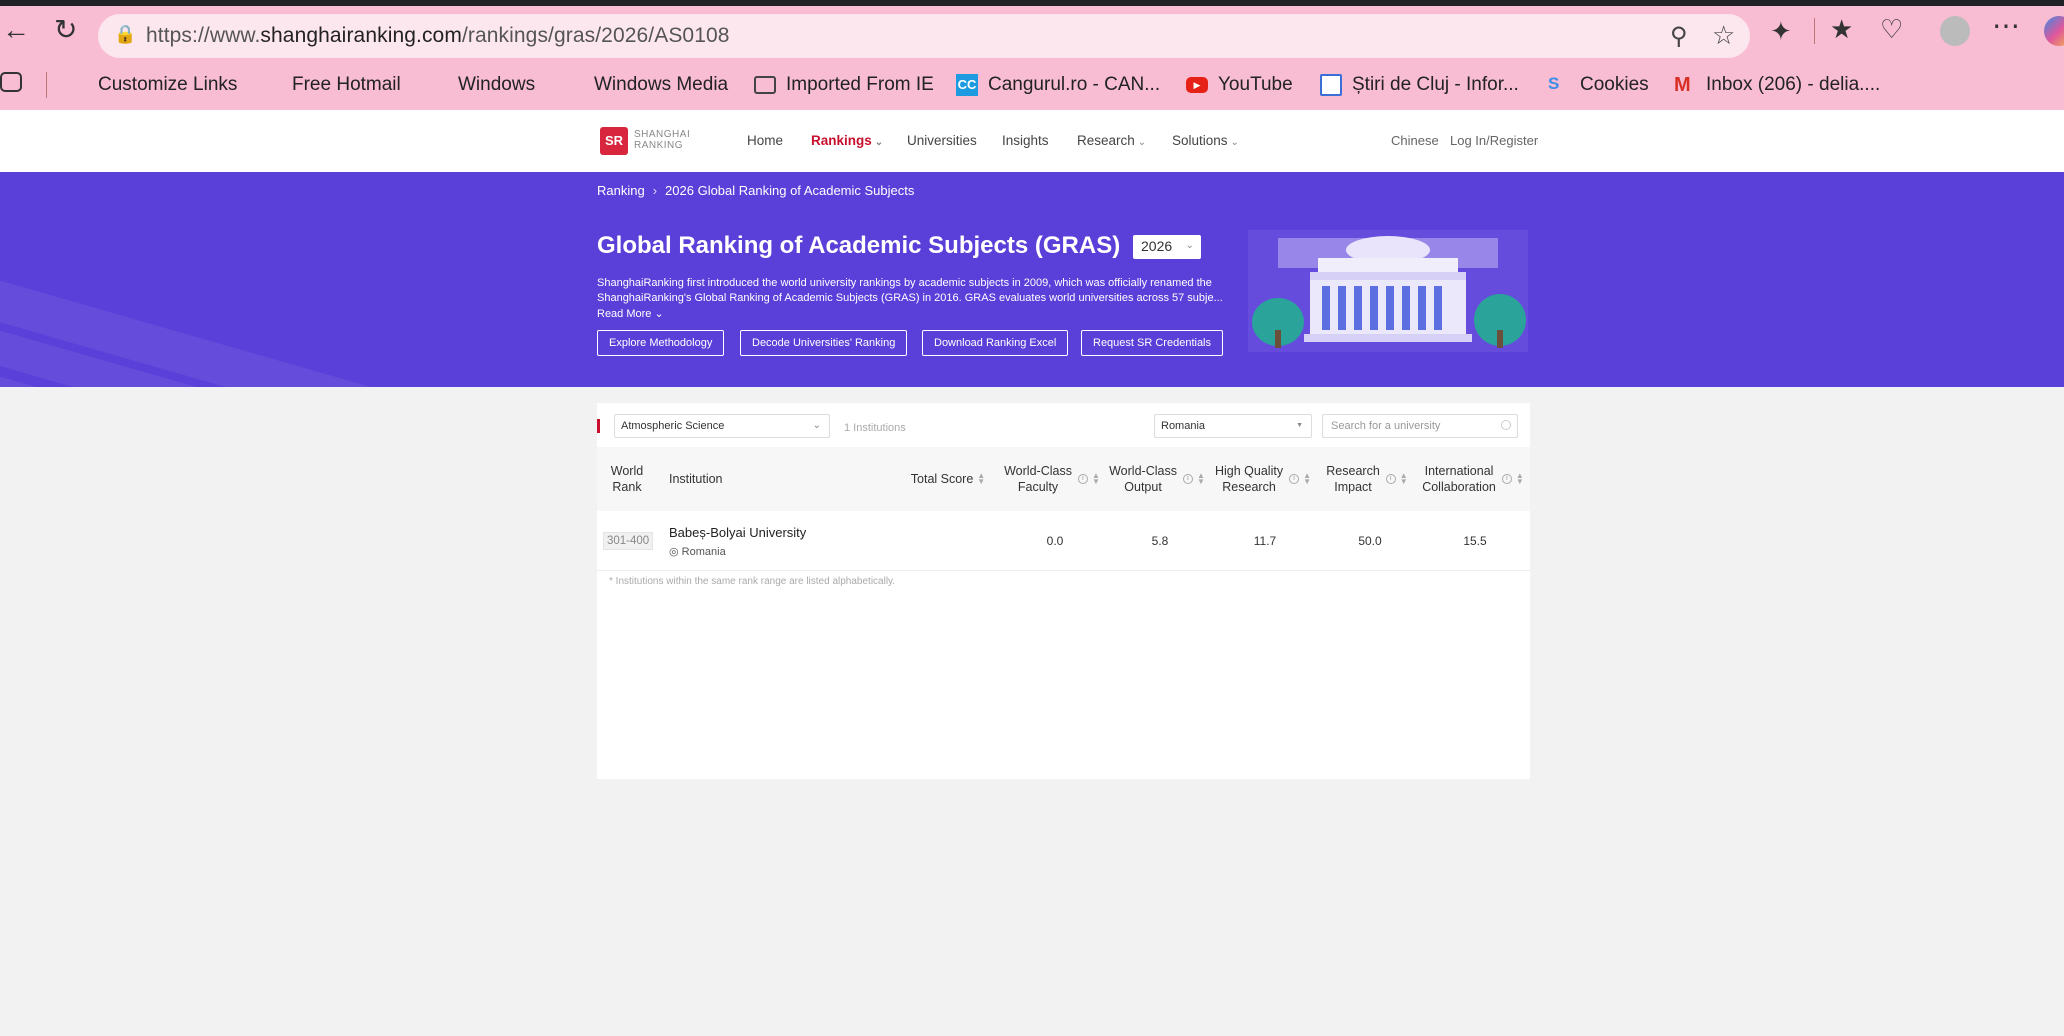 This screenshot has height=1036, width=2064. What do you see at coordinates (1152, 343) in the screenshot?
I see `request-credentials-button: Request SR Credentials` at bounding box center [1152, 343].